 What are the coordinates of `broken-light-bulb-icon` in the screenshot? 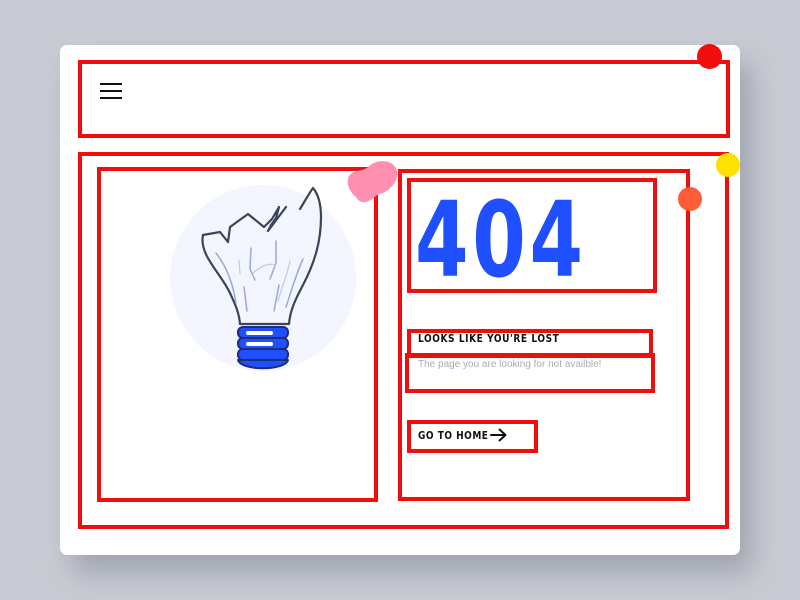 It's located at (263, 278).